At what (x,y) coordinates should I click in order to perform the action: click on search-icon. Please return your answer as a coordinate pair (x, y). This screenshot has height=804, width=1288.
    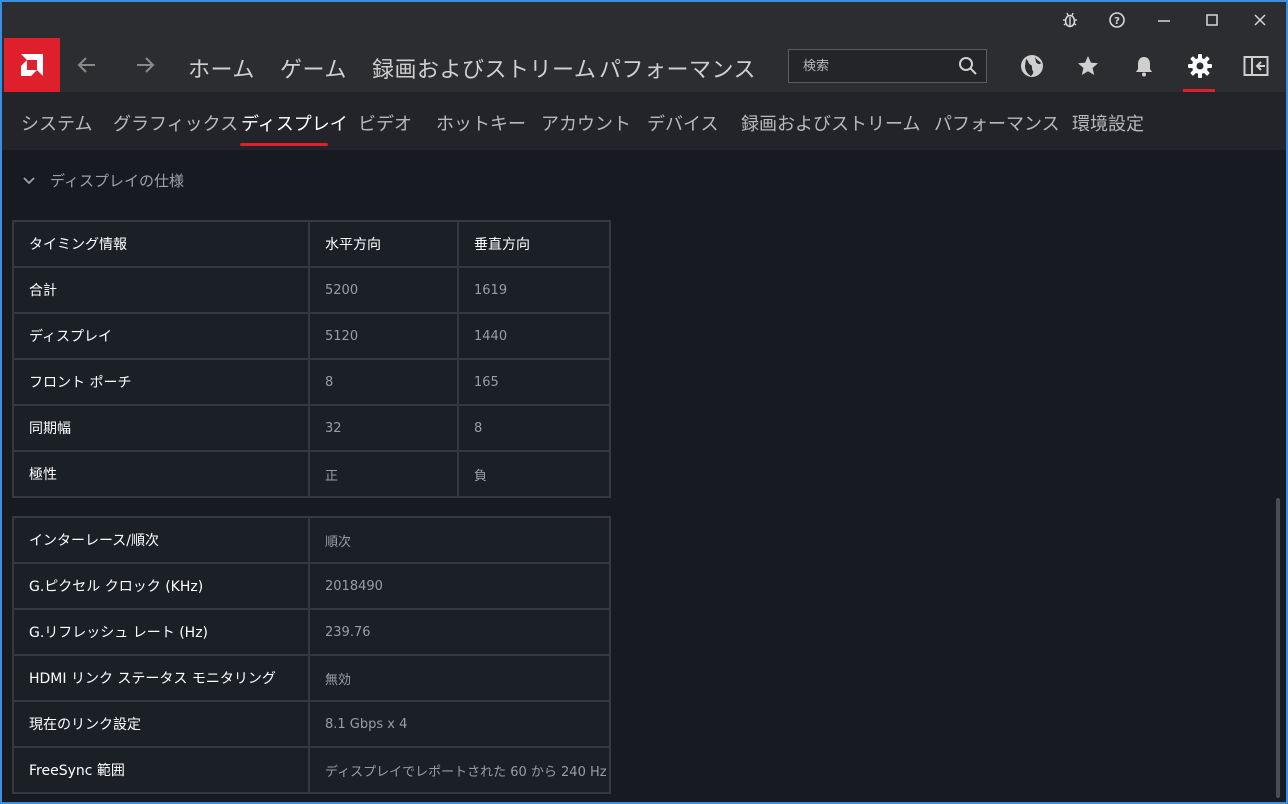
    Looking at the image, I should click on (968, 66).